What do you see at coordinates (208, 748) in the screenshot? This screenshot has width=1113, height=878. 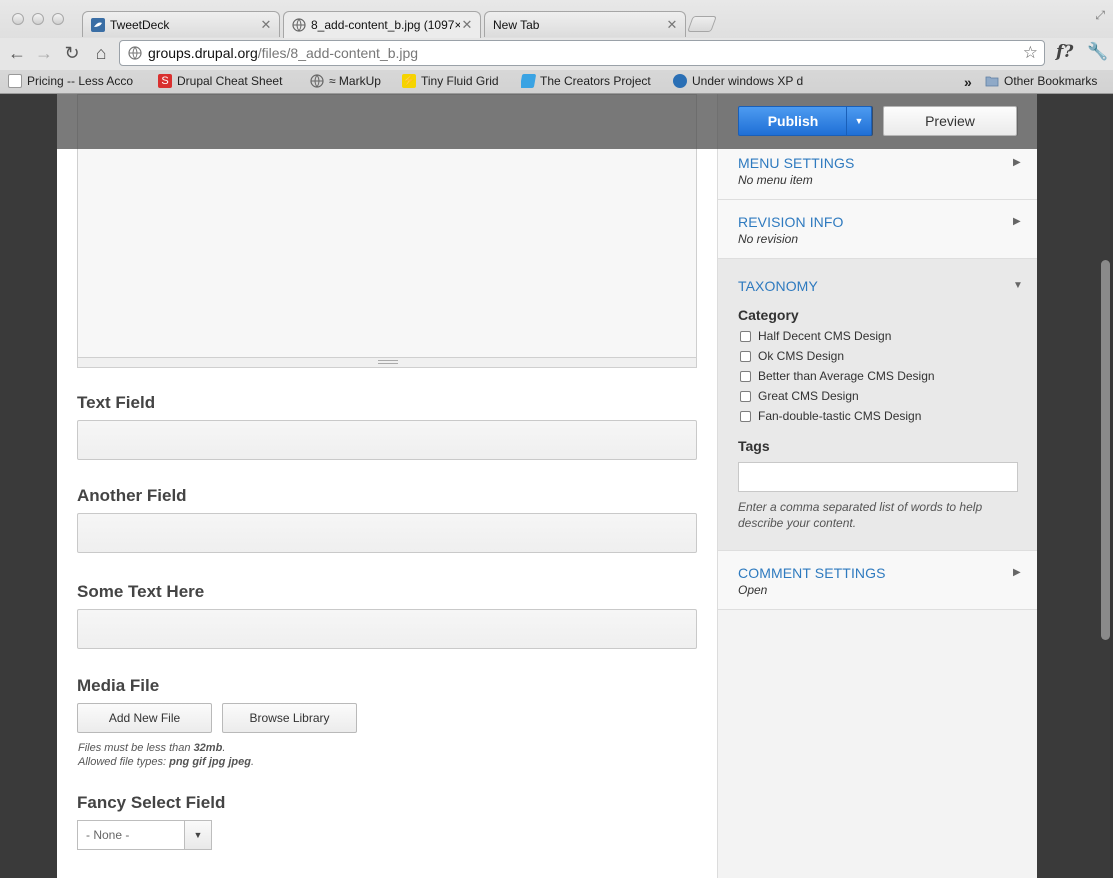 I see `hint-size: 32mb` at bounding box center [208, 748].